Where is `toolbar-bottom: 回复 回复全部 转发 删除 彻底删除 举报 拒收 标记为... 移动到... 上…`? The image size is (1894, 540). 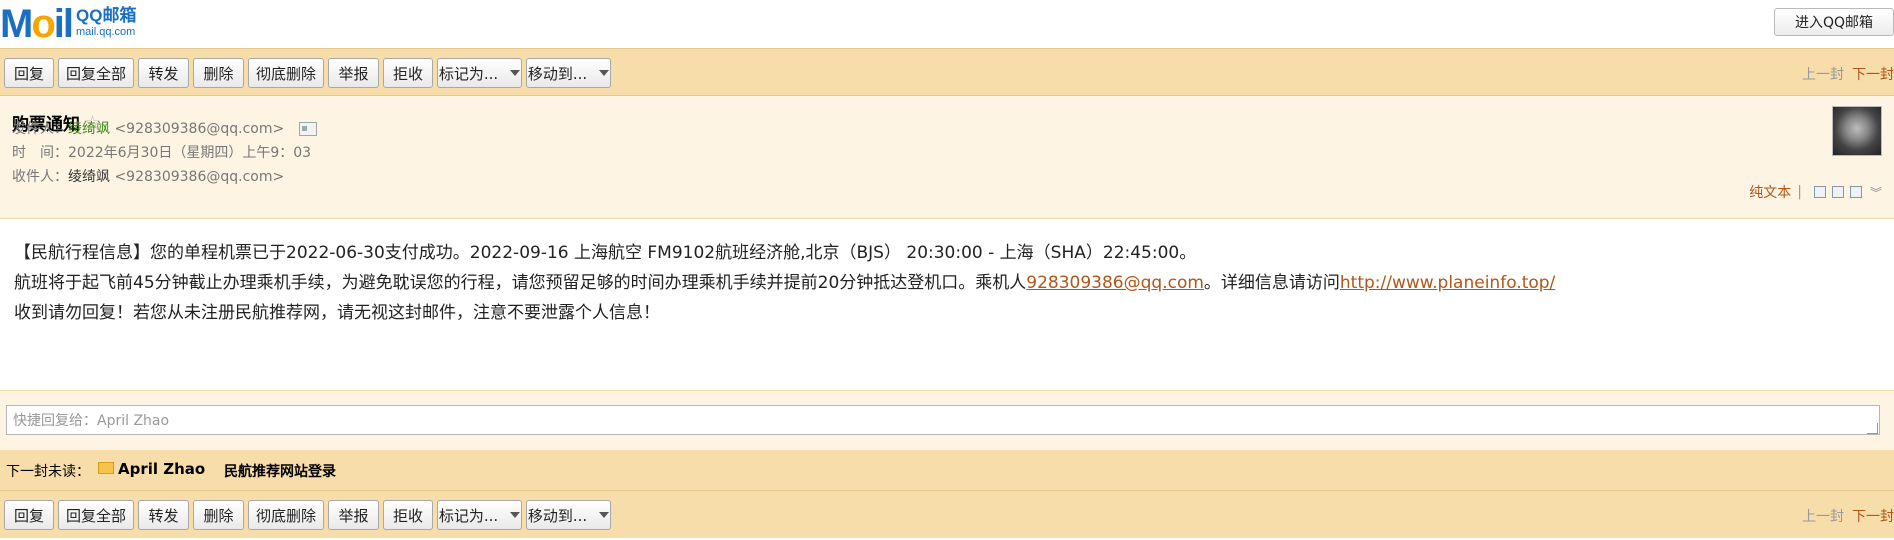 toolbar-bottom: 回复 回复全部 转发 删除 彻底删除 举报 拒收 标记为... 移动到... 上… is located at coordinates (947, 514).